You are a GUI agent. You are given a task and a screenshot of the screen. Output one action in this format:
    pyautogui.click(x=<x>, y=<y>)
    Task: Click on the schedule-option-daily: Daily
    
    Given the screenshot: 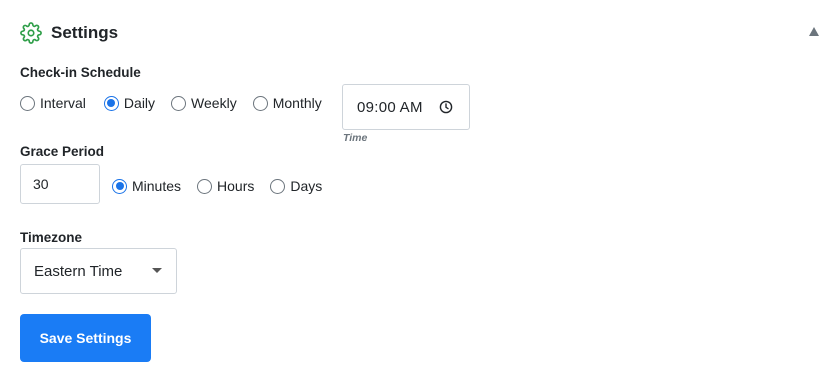 What is the action you would take?
    pyautogui.click(x=129, y=103)
    